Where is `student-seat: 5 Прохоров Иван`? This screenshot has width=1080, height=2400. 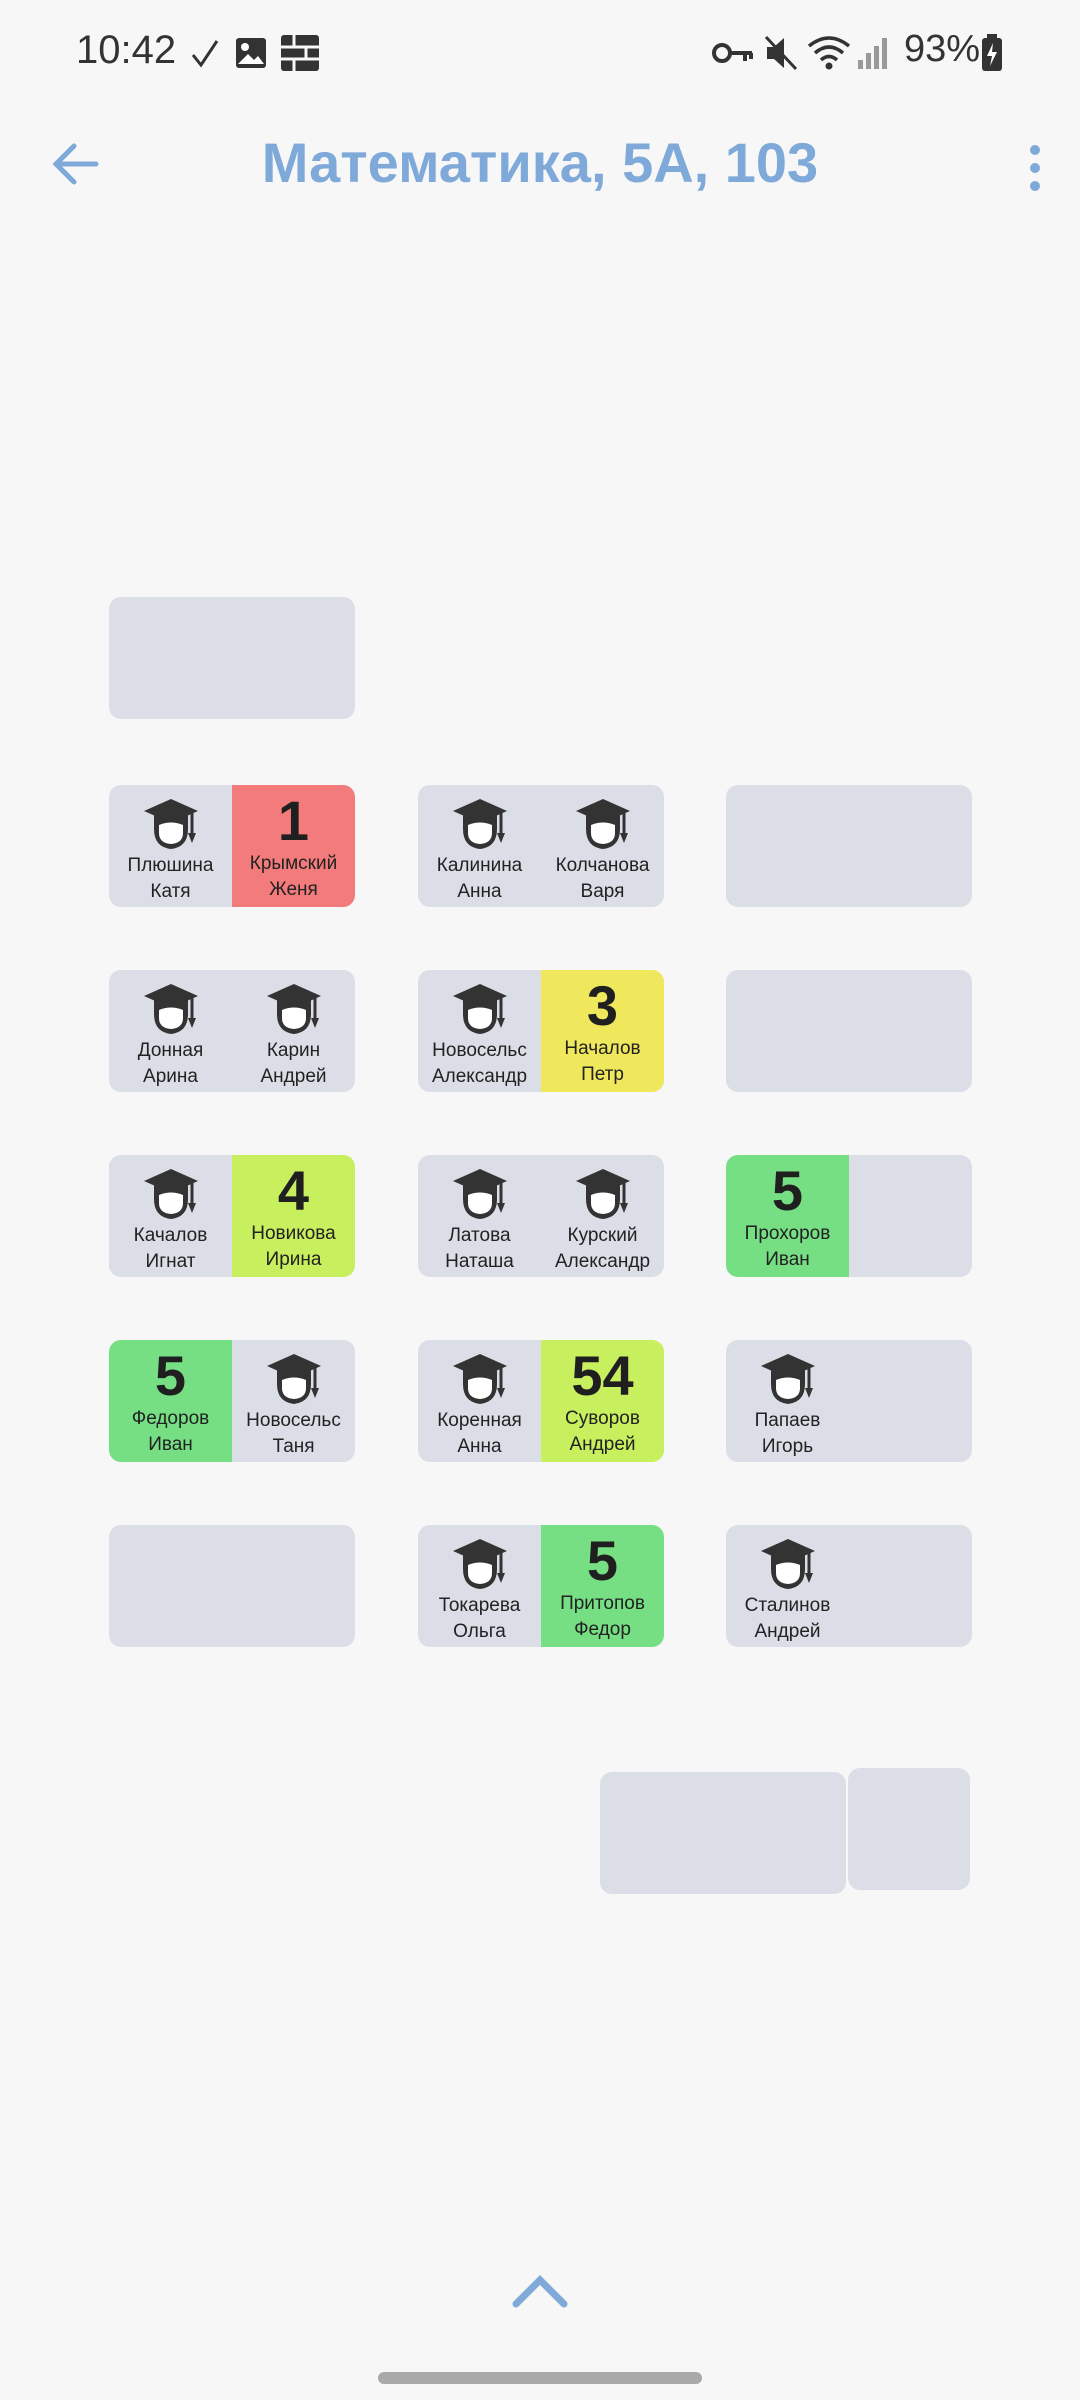 student-seat: 5 Прохоров Иван is located at coordinates (787, 1216).